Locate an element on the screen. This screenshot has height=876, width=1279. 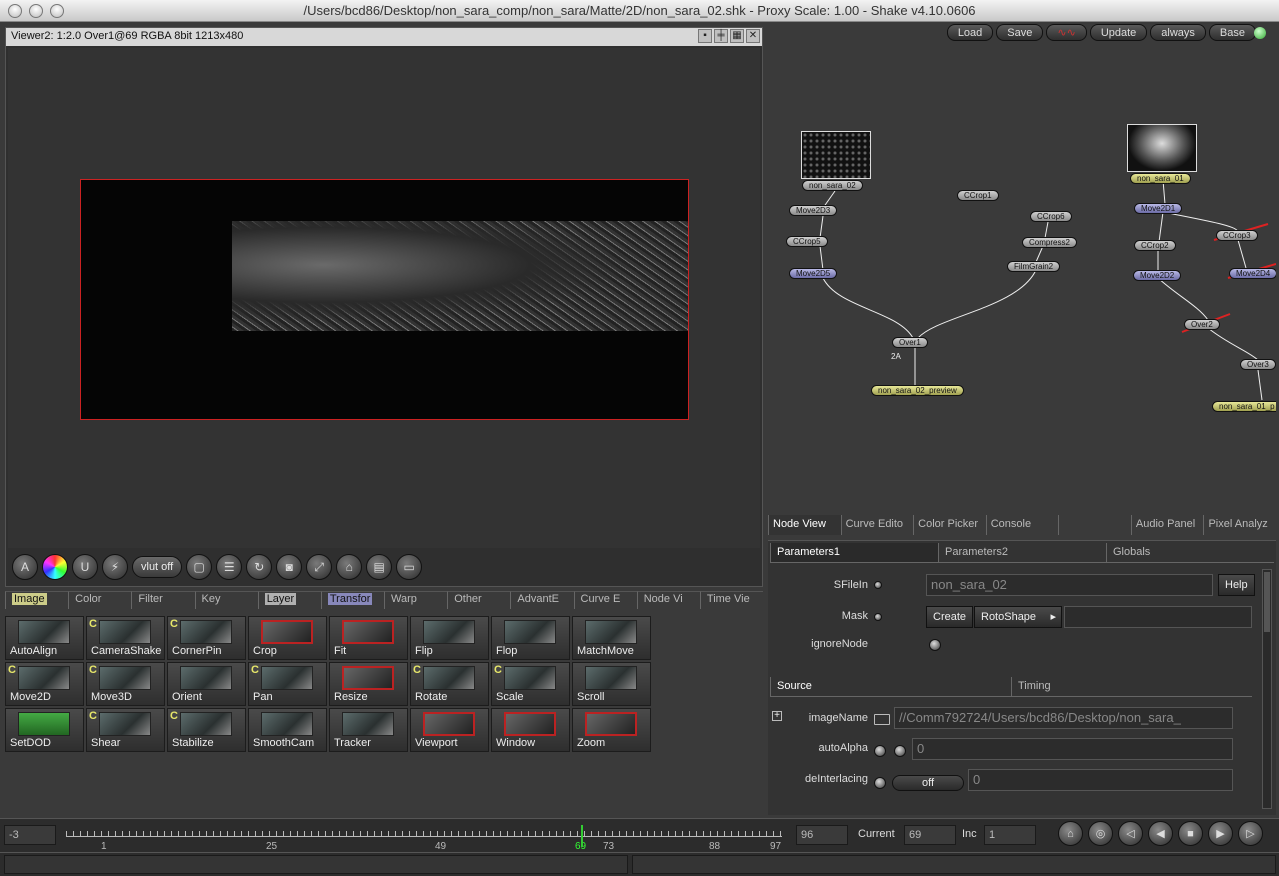
play-backward-icon: ◀ is located at coordinates (1160, 833).